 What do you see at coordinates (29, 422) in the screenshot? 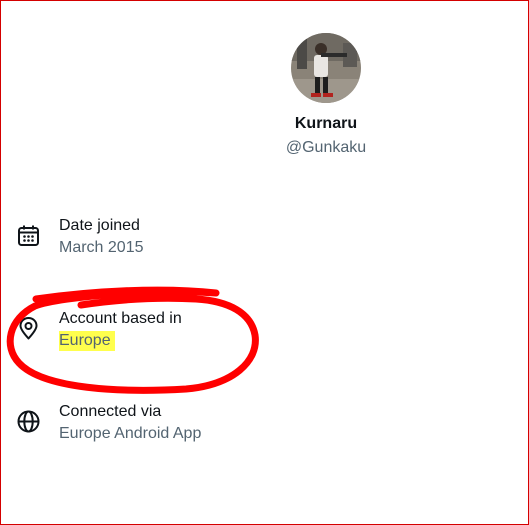
I see `globe-icon` at bounding box center [29, 422].